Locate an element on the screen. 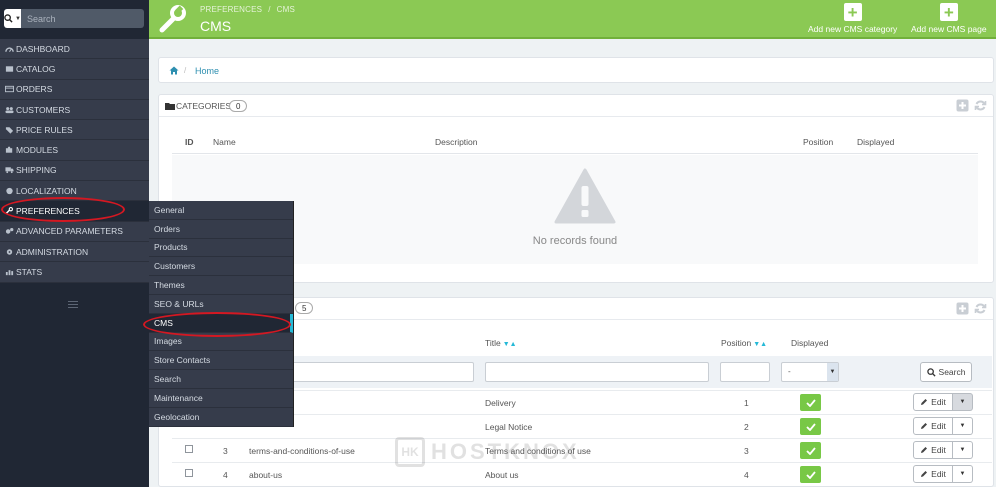 Image resolution: width=996 pixels, height=487 pixels. cog-icon is located at coordinates (9, 252).